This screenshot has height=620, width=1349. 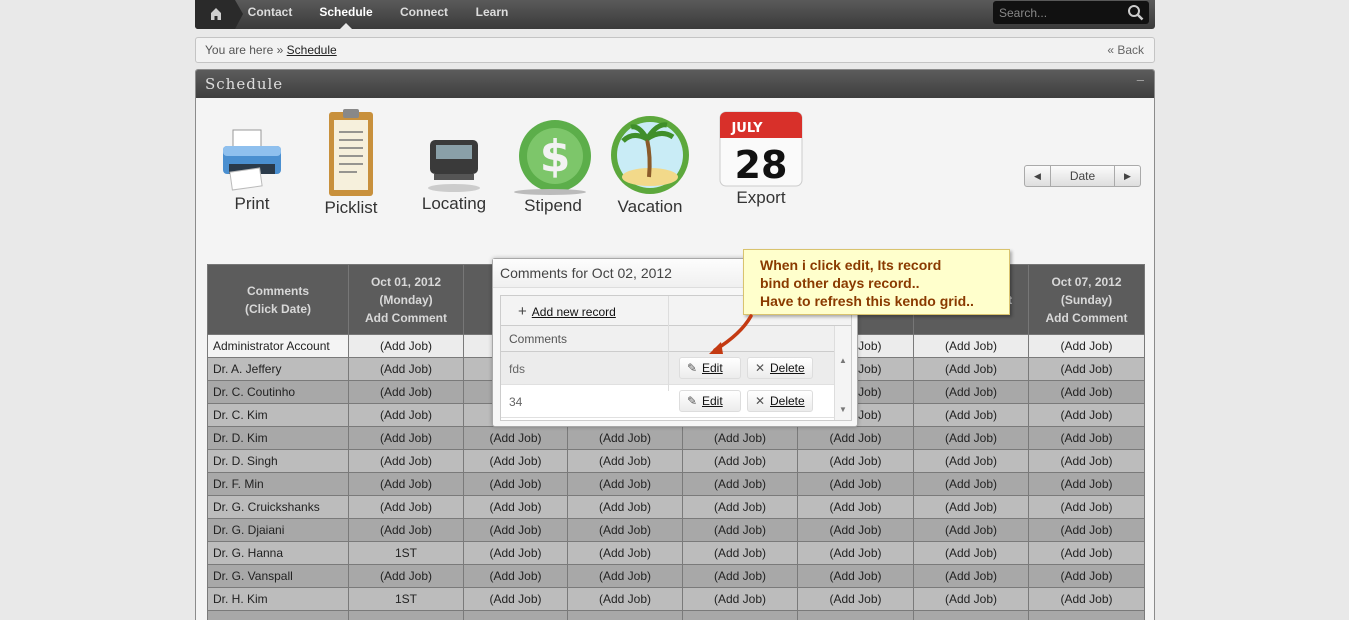 What do you see at coordinates (843, 360) in the screenshot?
I see `scroll-up-icon: ▲` at bounding box center [843, 360].